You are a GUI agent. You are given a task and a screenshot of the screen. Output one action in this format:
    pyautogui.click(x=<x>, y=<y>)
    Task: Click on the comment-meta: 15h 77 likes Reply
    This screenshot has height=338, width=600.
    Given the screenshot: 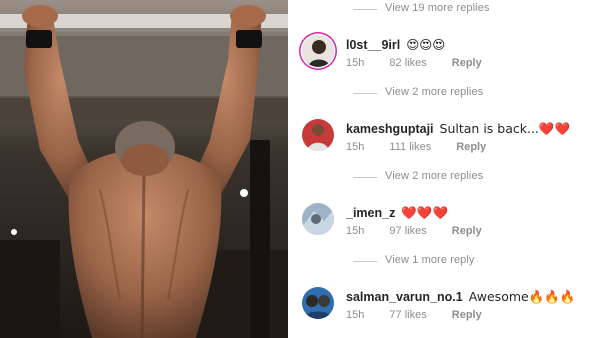 What is the action you would take?
    pyautogui.click(x=425, y=315)
    